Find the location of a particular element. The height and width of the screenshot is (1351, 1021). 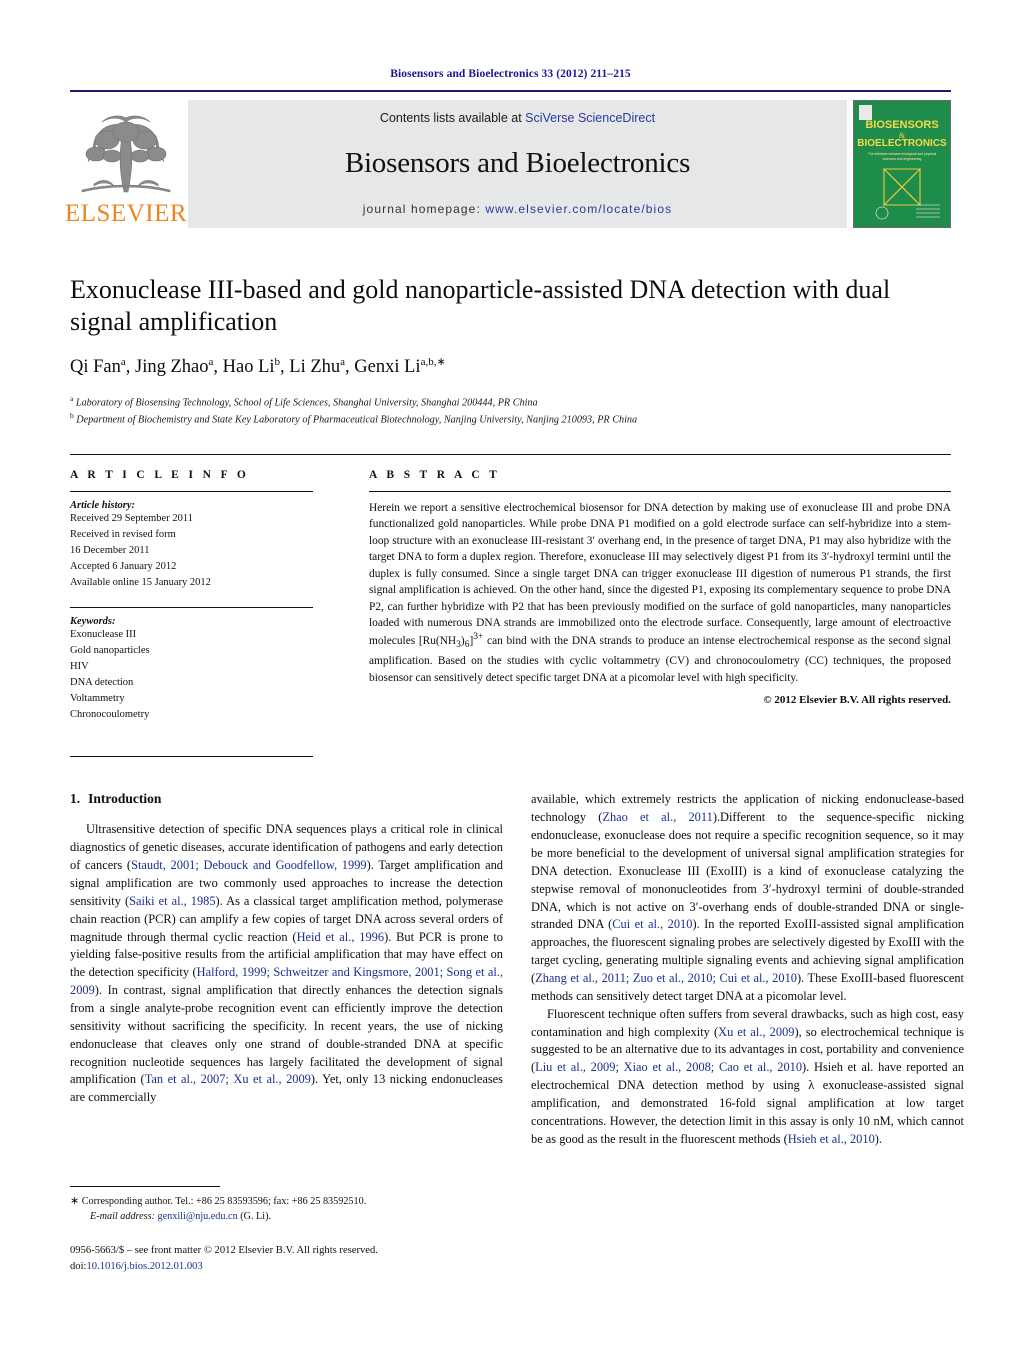

history-item: Received 29 September 2011 is located at coordinates (131, 518).